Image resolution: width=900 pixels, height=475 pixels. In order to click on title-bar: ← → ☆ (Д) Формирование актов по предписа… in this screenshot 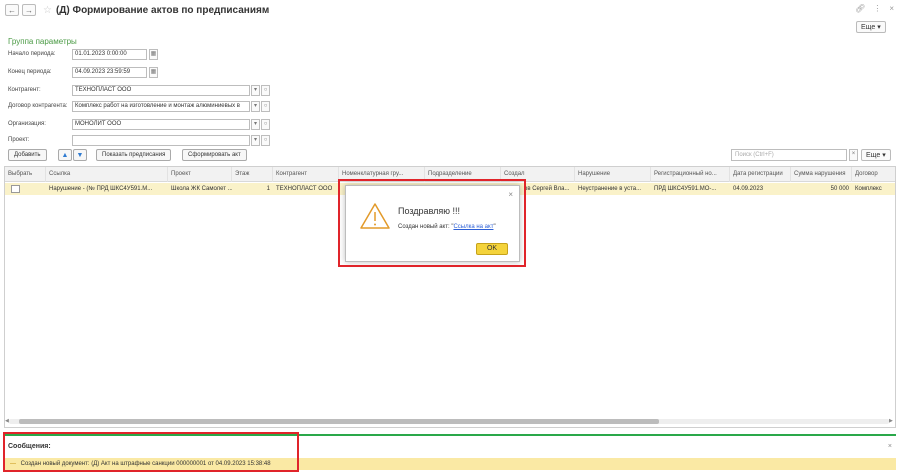, I will do `click(450, 10)`.